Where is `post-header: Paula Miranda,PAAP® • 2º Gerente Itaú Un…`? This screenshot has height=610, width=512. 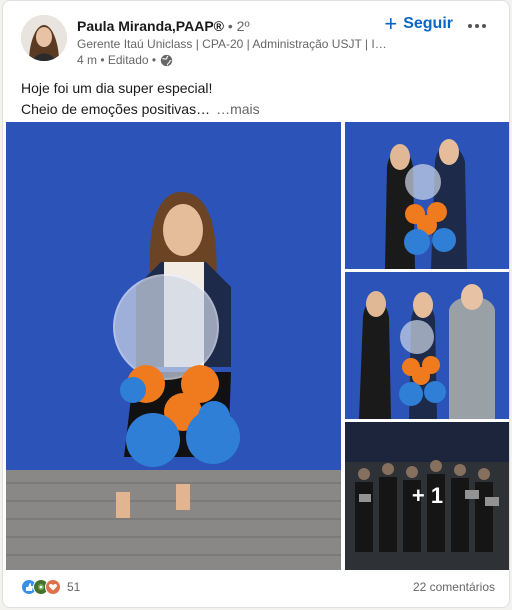 post-header: Paula Miranda,PAAP® • 2º Gerente Itaú Un… is located at coordinates (258, 39).